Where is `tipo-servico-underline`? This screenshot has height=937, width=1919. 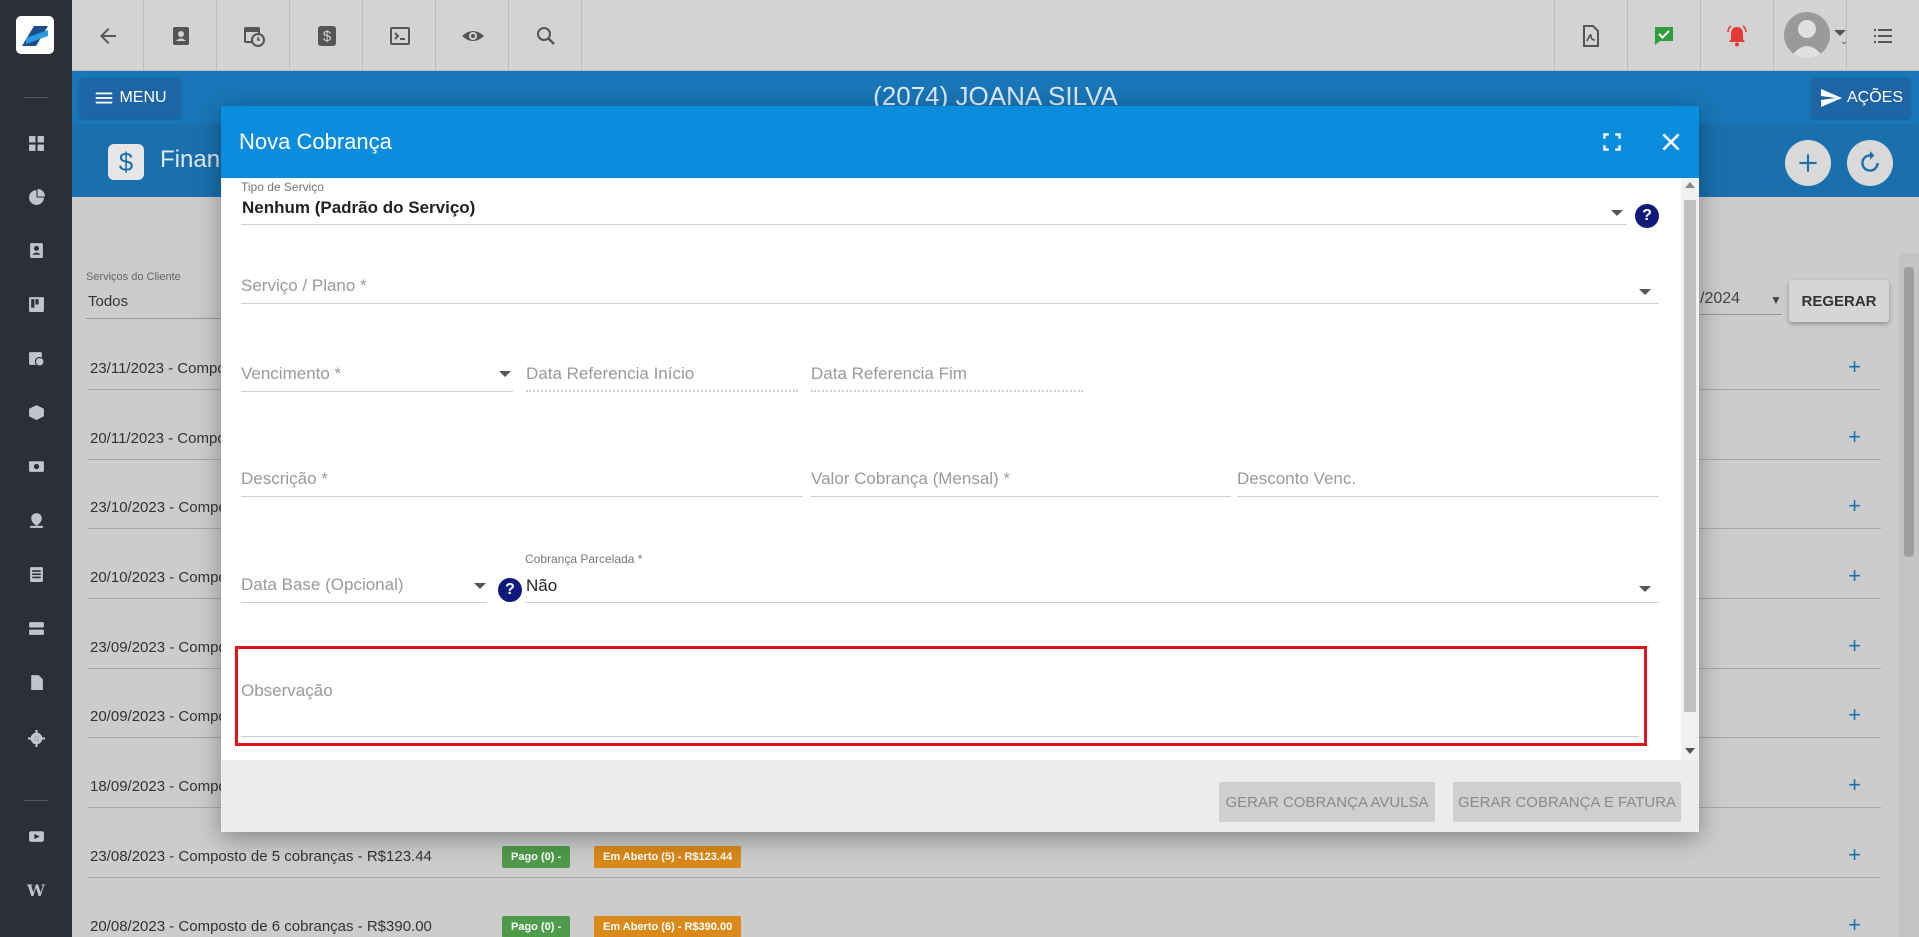 tipo-servico-underline is located at coordinates (934, 224).